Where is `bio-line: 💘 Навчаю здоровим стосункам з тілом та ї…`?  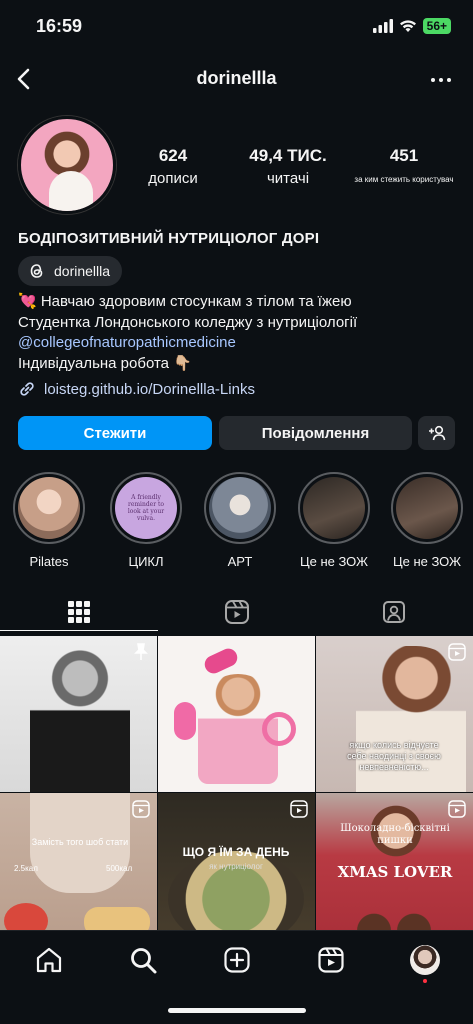 bio-line: 💘 Навчаю здоровим стосункам з тілом та ї… is located at coordinates (185, 301).